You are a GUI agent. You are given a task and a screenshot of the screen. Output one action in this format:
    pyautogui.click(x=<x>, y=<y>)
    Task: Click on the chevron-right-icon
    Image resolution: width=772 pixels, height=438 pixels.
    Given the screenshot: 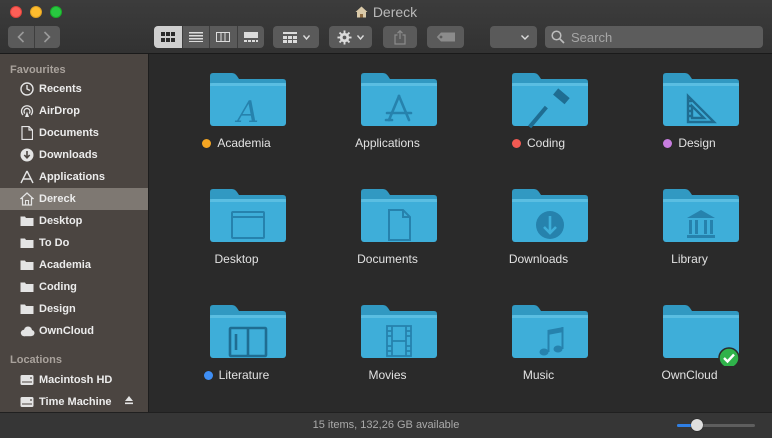 What is the action you would take?
    pyautogui.click(x=47, y=37)
    